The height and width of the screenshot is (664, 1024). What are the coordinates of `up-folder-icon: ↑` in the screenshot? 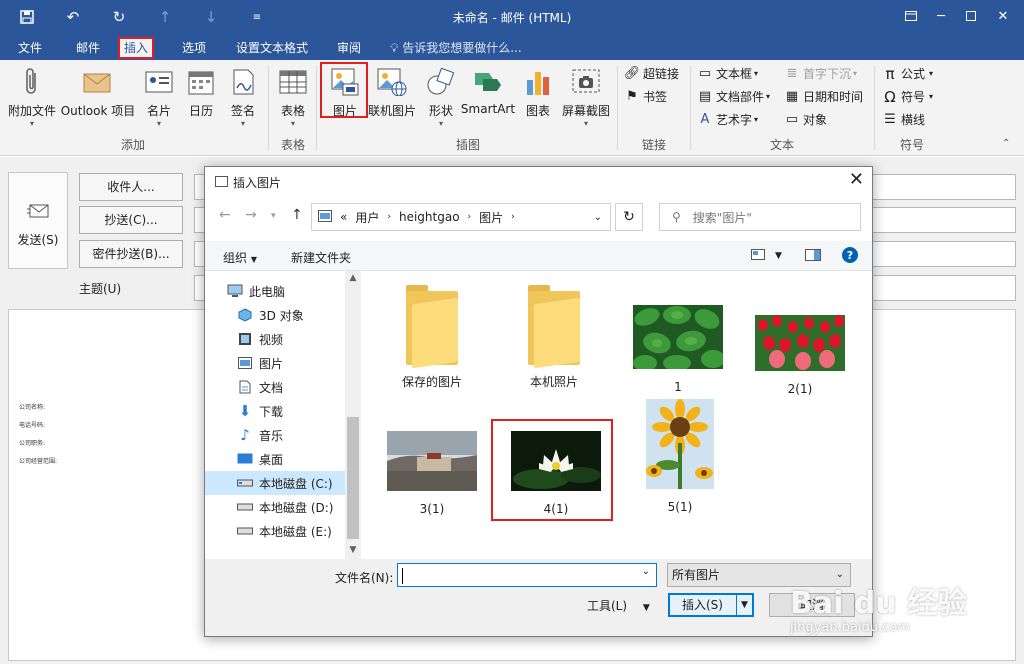 It's located at (297, 215).